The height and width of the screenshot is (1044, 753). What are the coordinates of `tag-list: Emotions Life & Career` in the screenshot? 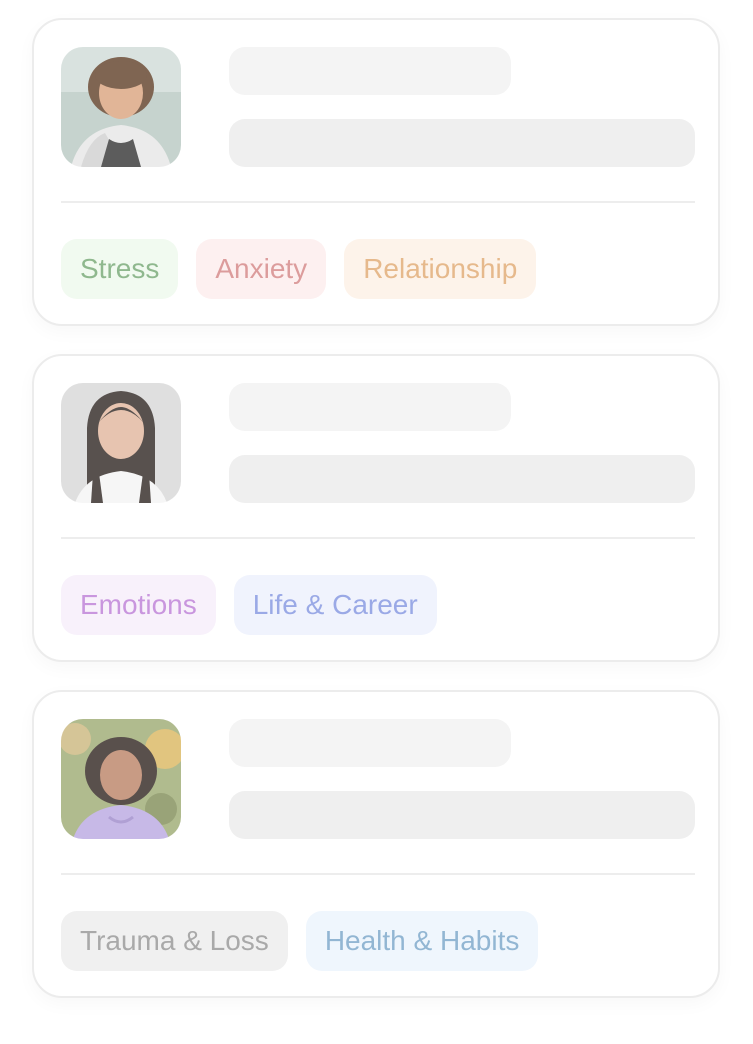 It's located at (249, 605).